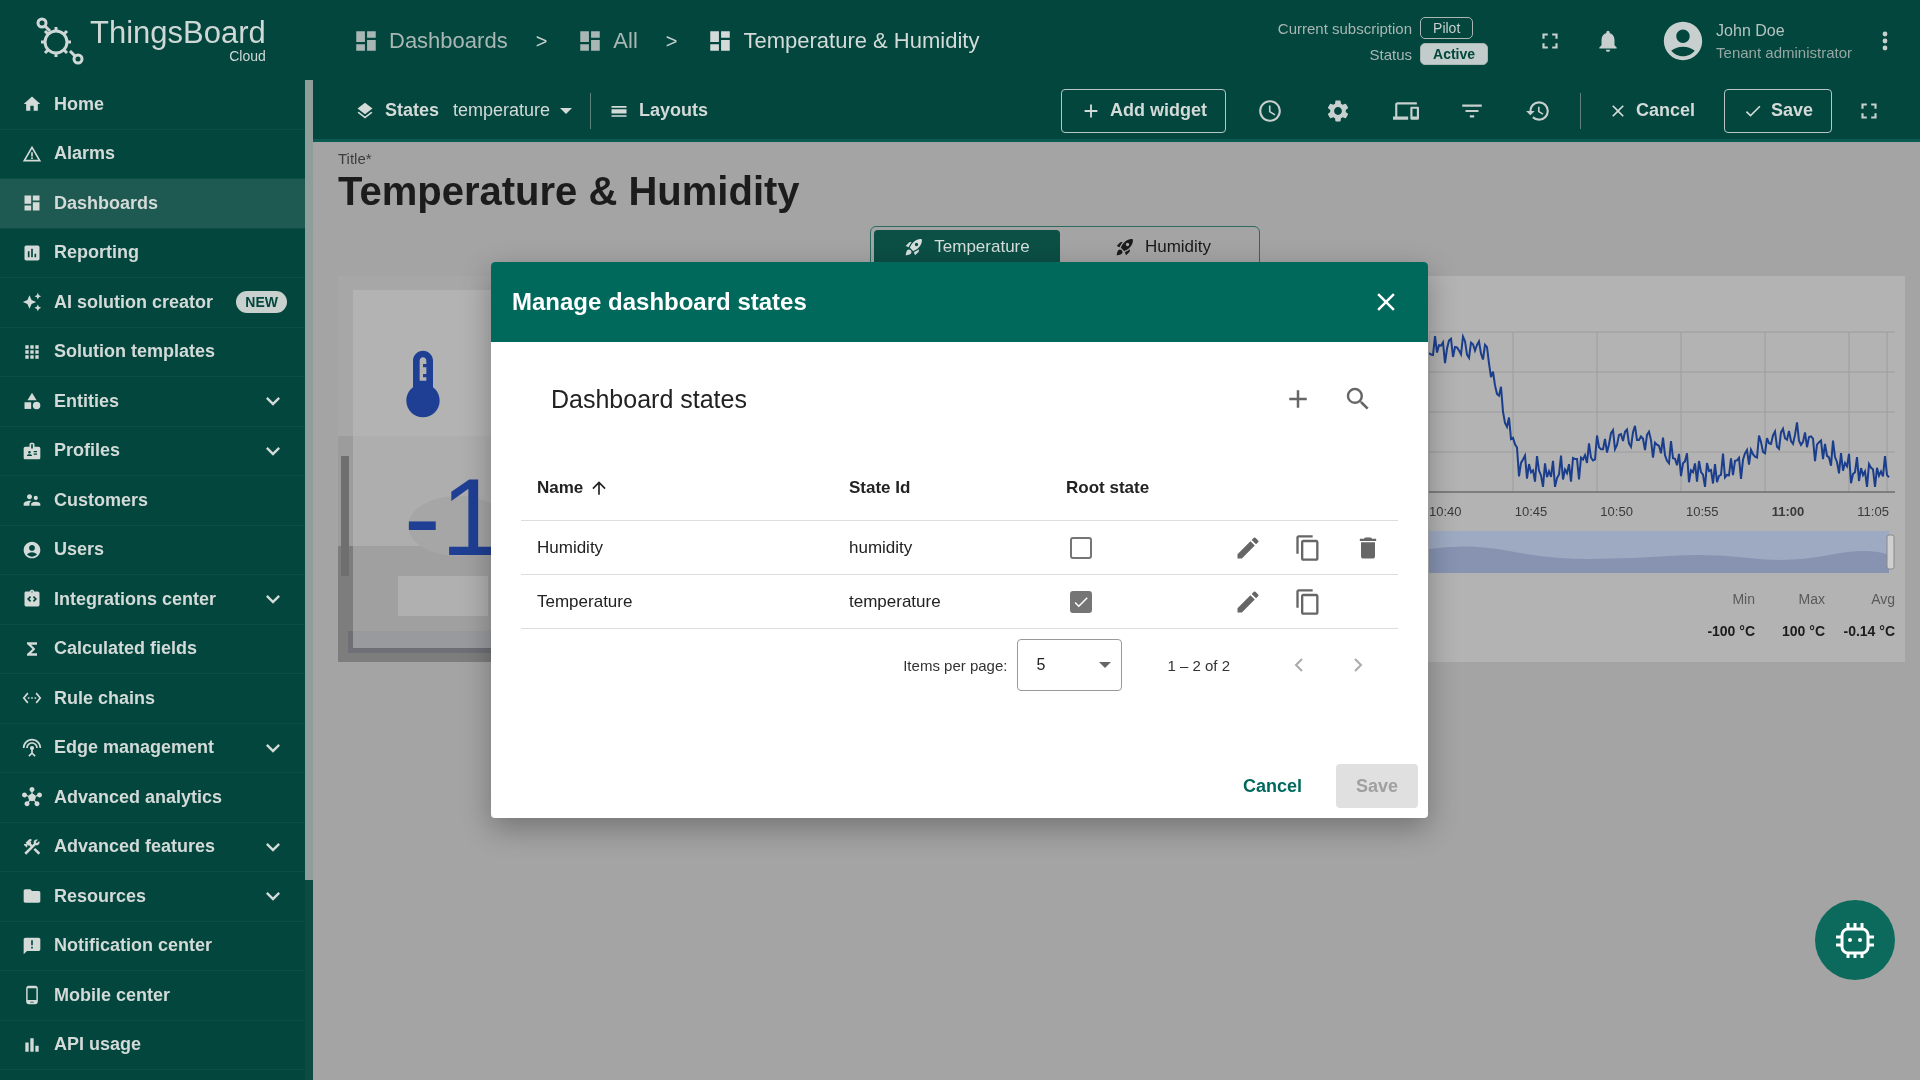  What do you see at coordinates (843, 41) in the screenshot?
I see `breadcrumb-link: Temperature & Humidity` at bounding box center [843, 41].